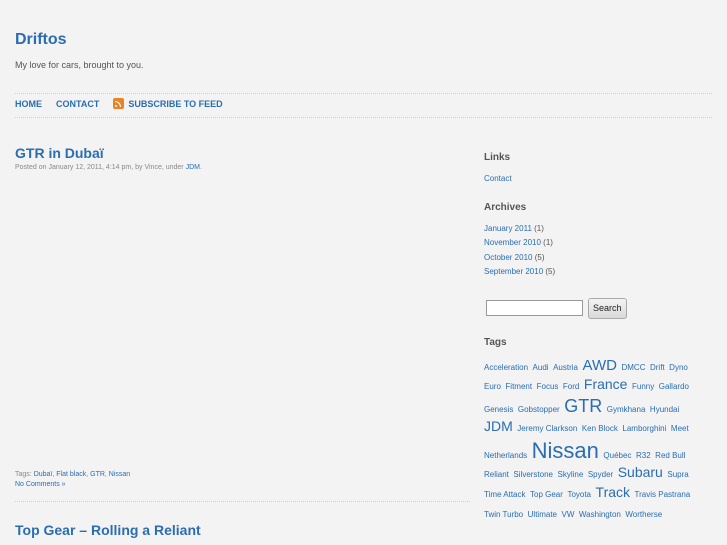 The width and height of the screenshot is (727, 545). What do you see at coordinates (200, 167) in the screenshot?
I see `post-meta-suffix: .` at bounding box center [200, 167].